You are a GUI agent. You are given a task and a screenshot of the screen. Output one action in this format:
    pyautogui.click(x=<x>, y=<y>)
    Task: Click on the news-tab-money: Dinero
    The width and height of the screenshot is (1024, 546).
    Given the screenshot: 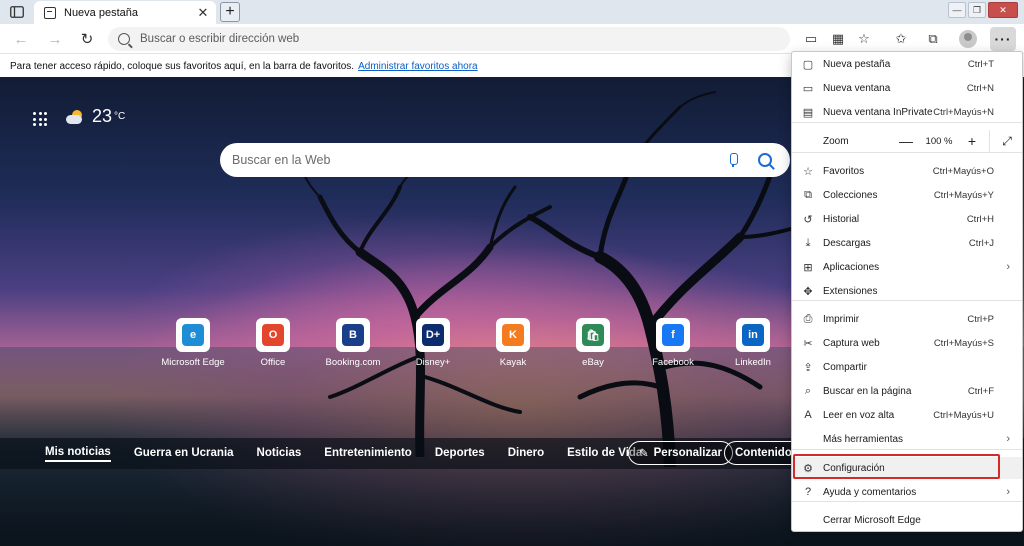 What is the action you would take?
    pyautogui.click(x=526, y=454)
    